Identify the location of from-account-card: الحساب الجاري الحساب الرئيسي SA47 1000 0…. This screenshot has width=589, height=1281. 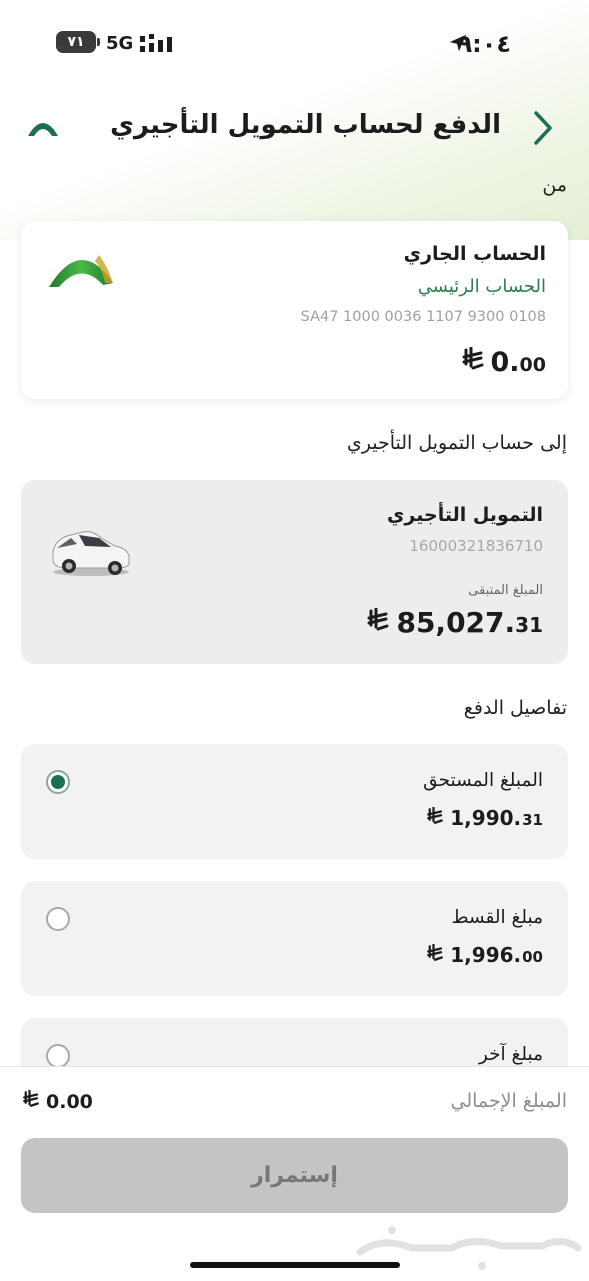
(294, 310).